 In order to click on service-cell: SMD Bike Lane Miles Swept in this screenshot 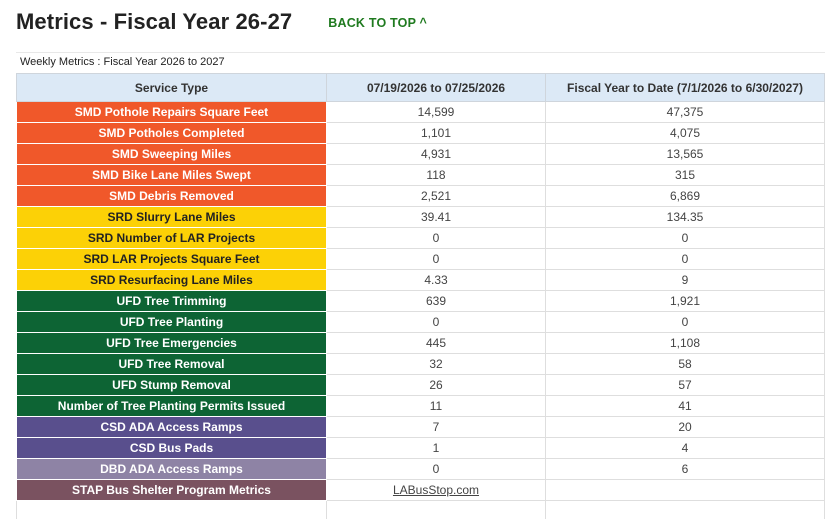, I will do `click(171, 175)`.